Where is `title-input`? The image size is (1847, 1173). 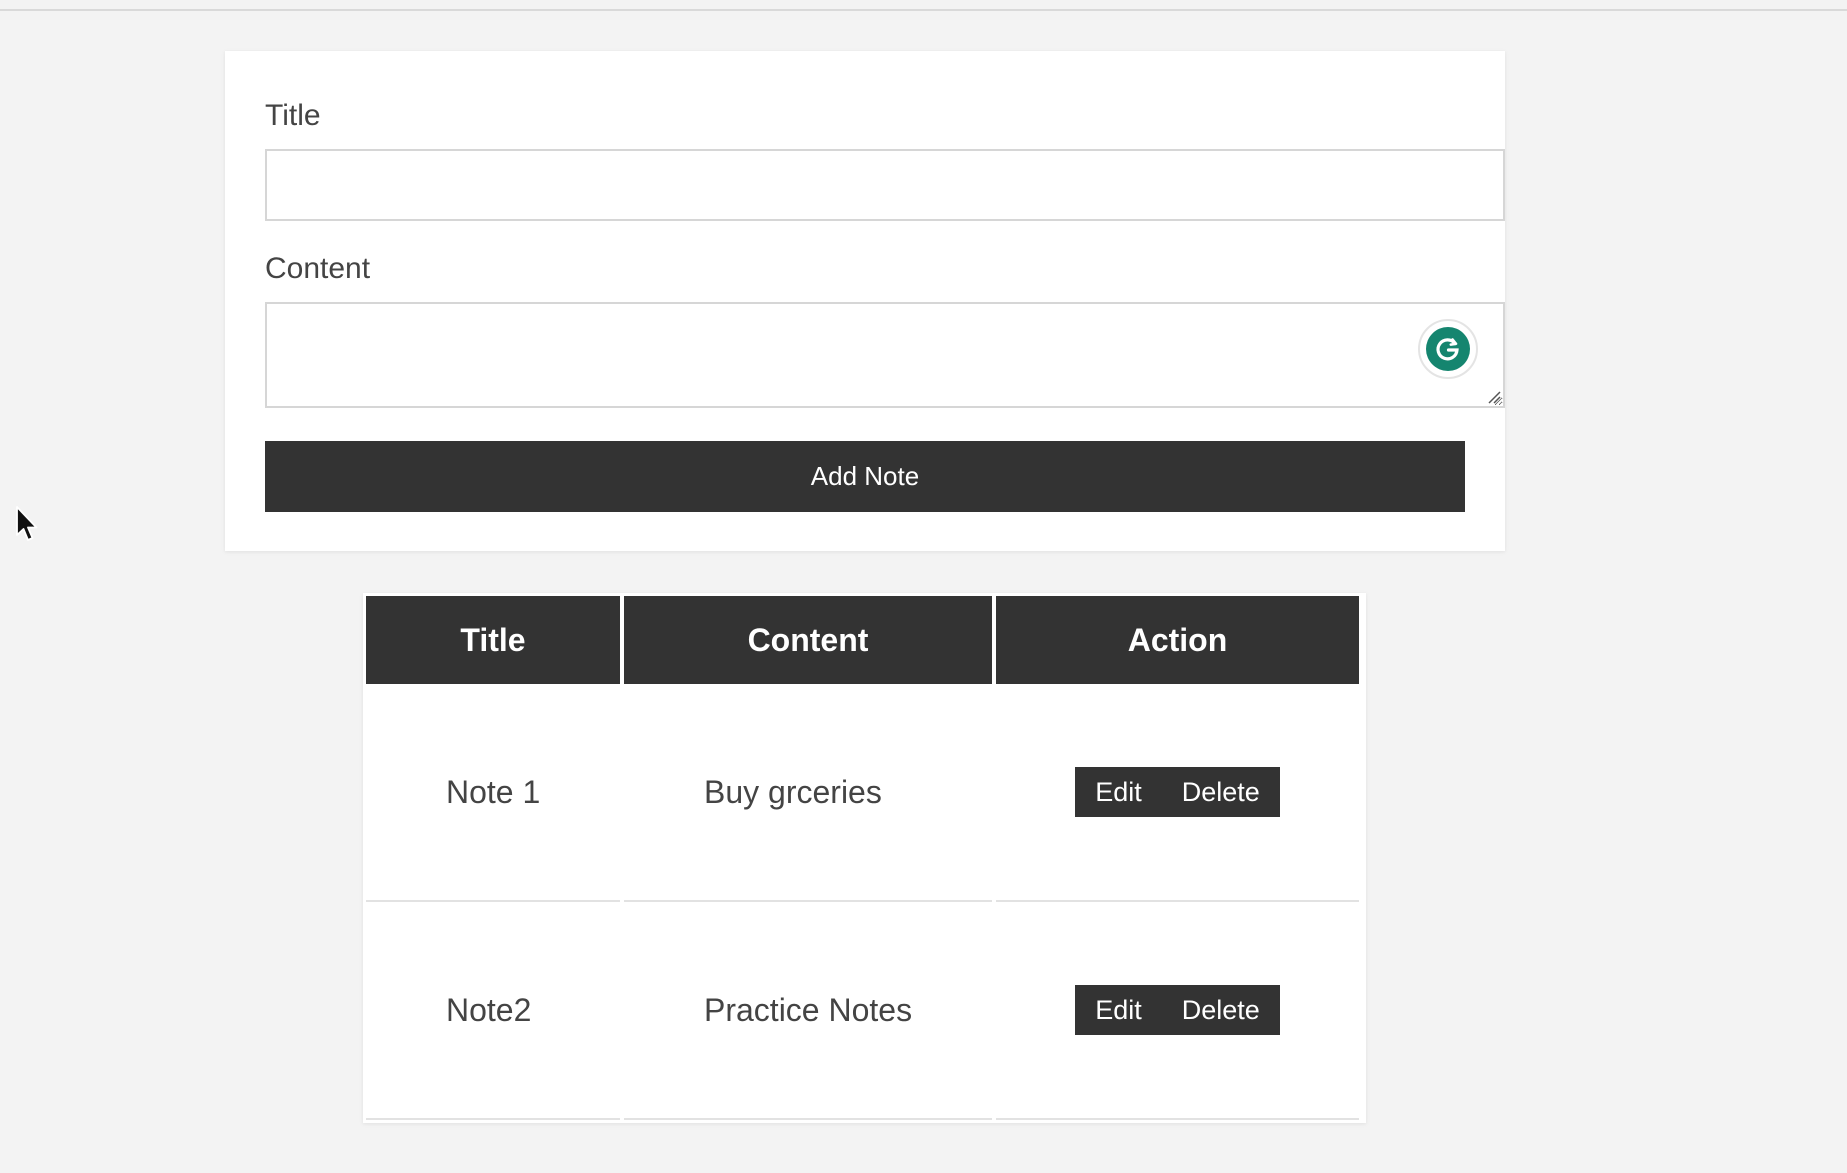 title-input is located at coordinates (885, 185).